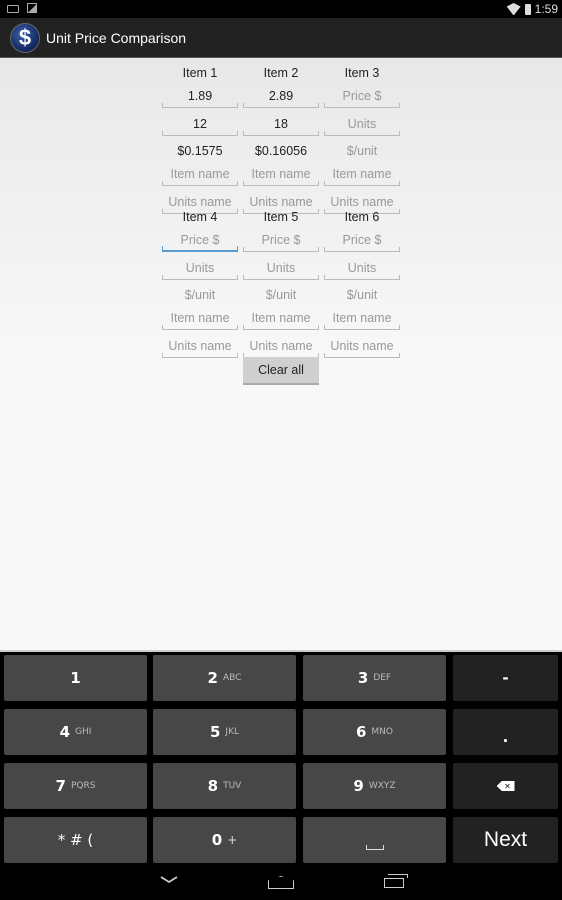  What do you see at coordinates (200, 73) in the screenshot?
I see `item-label: Item 1` at bounding box center [200, 73].